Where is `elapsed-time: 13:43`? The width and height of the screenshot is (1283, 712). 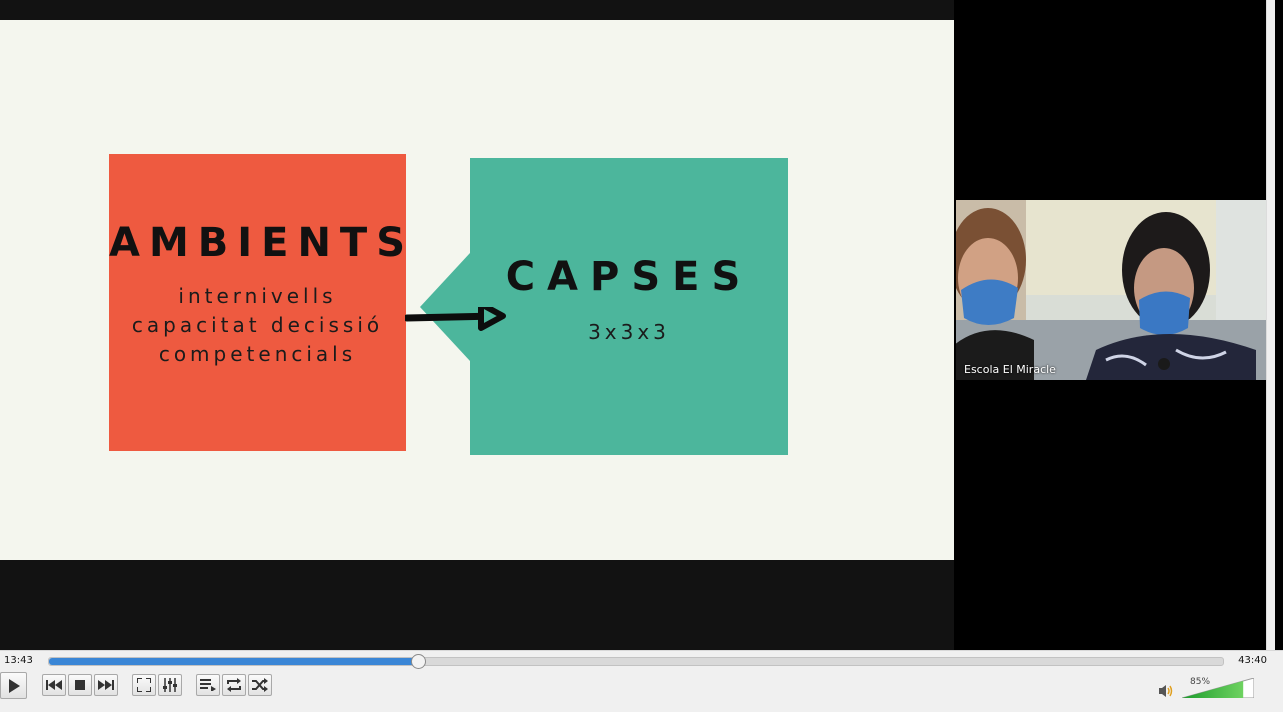
elapsed-time: 13:43 is located at coordinates (18, 660).